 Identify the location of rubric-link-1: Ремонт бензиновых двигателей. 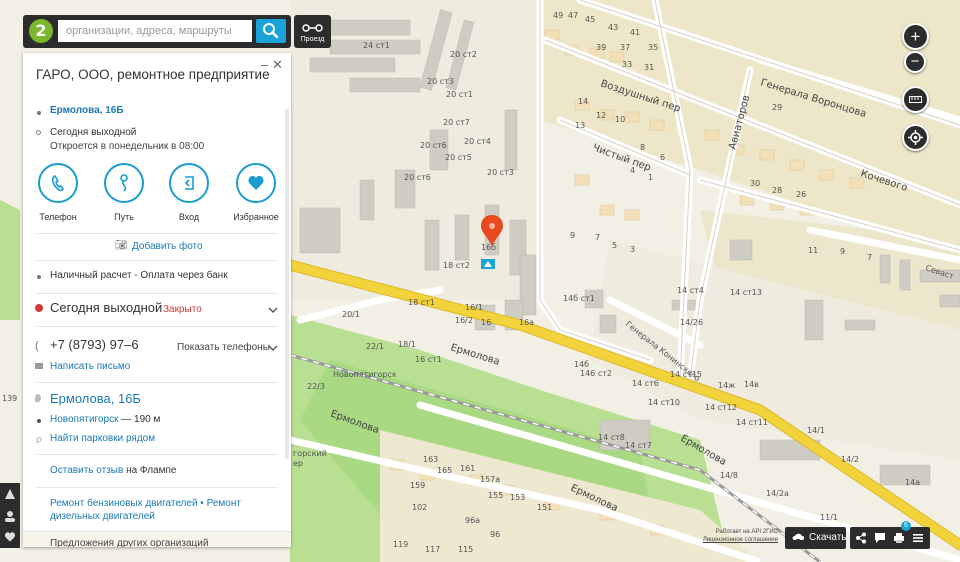
(124, 503).